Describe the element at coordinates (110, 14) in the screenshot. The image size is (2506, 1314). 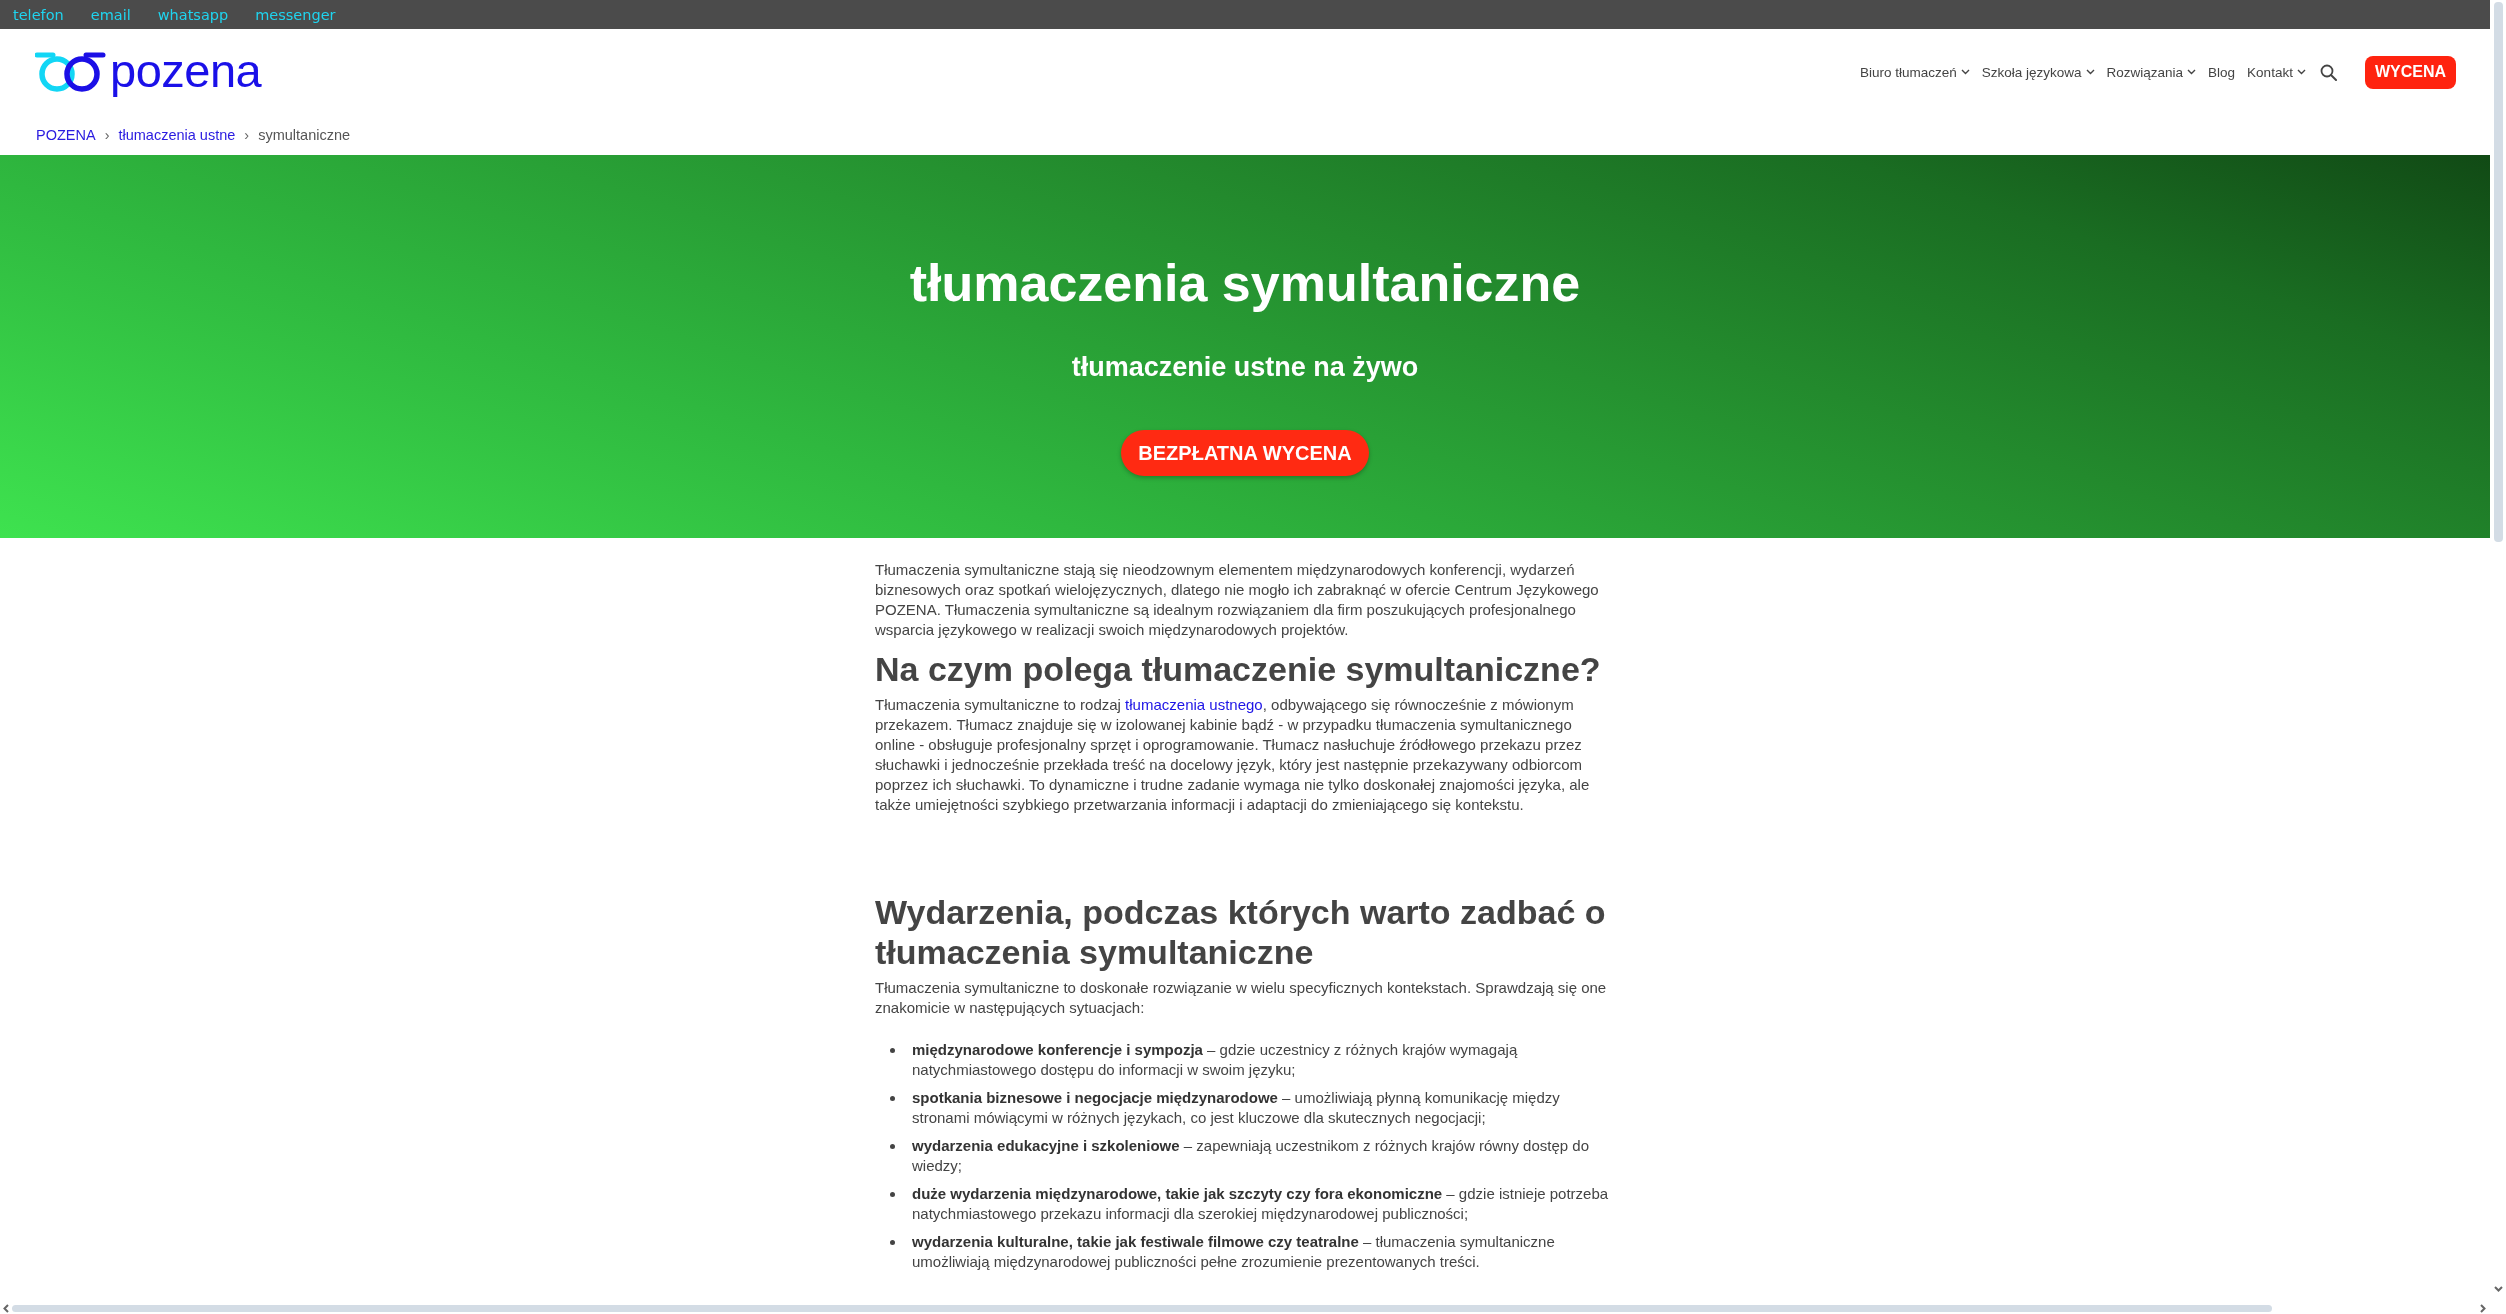
I see `contact-link: email` at that location.